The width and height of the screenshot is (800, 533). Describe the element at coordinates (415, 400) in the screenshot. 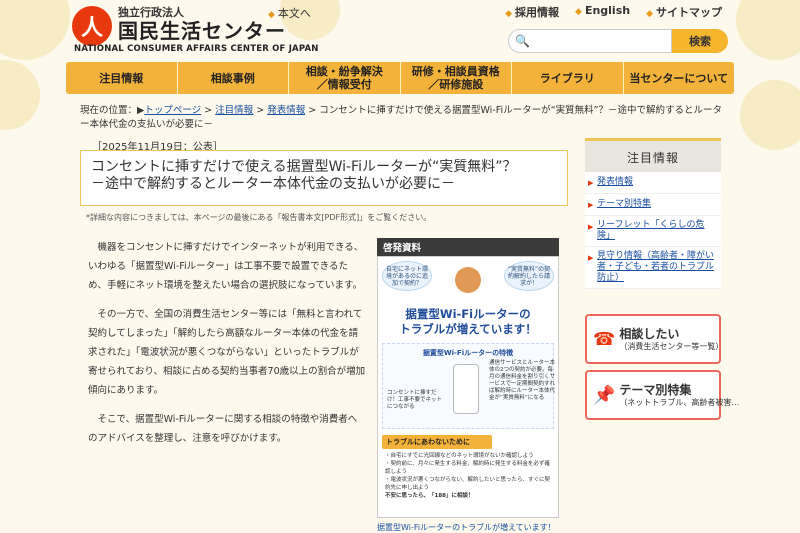

I see `poster-feature-left: コンセントに挿すだけ！工事不要でネットにつながる` at that location.